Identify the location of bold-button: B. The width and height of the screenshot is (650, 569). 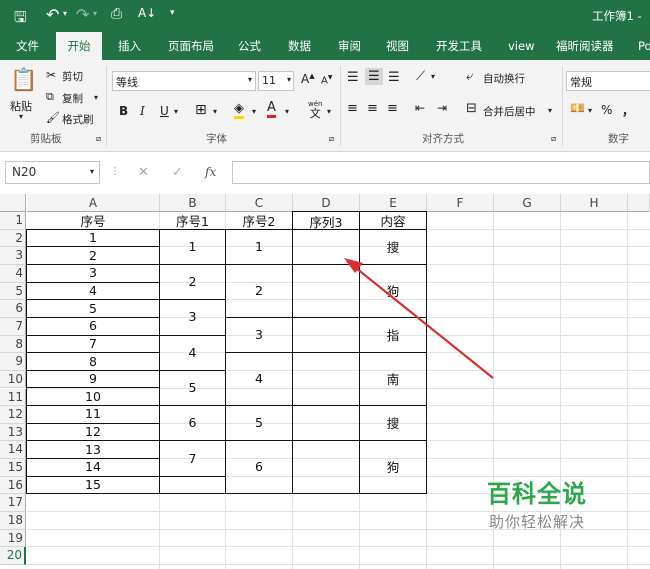
(123, 111).